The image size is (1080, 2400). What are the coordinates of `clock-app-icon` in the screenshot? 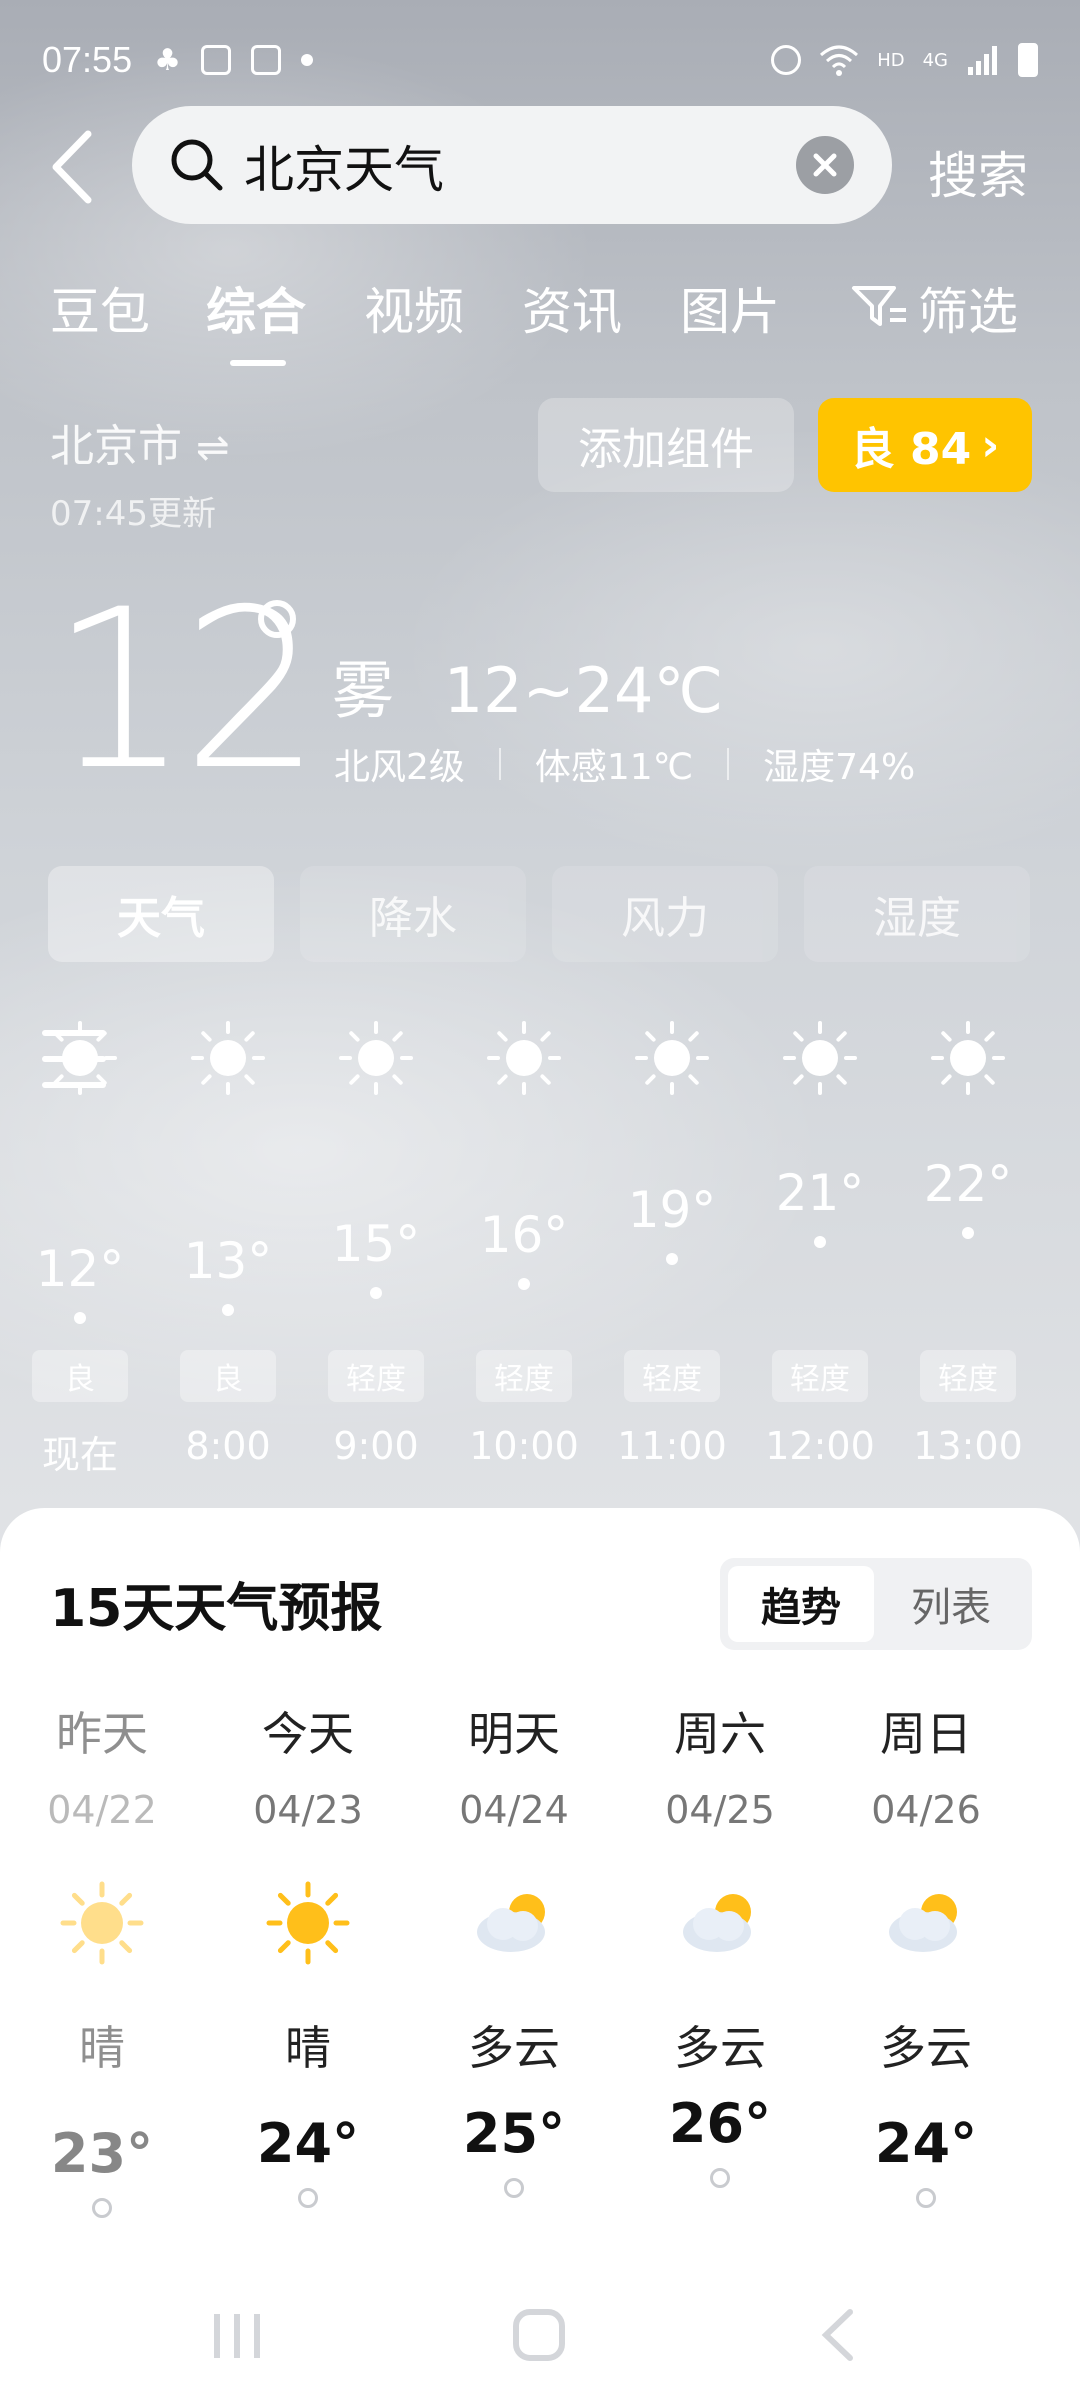 It's located at (266, 60).